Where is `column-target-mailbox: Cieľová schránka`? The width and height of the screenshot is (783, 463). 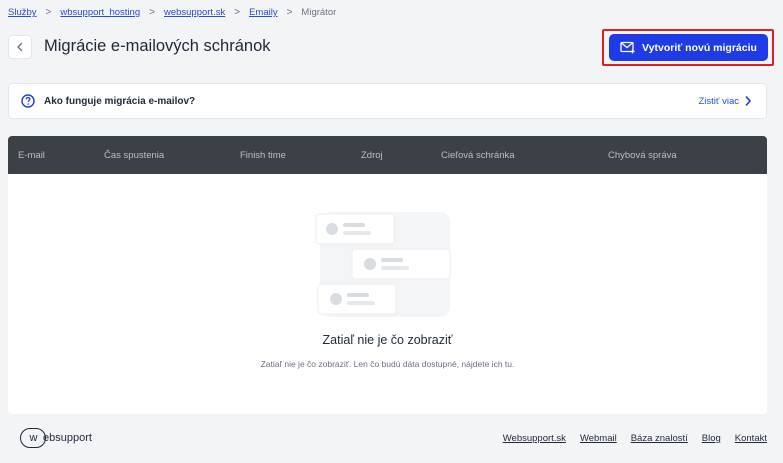 column-target-mailbox: Cieľová schránka is located at coordinates (478, 155).